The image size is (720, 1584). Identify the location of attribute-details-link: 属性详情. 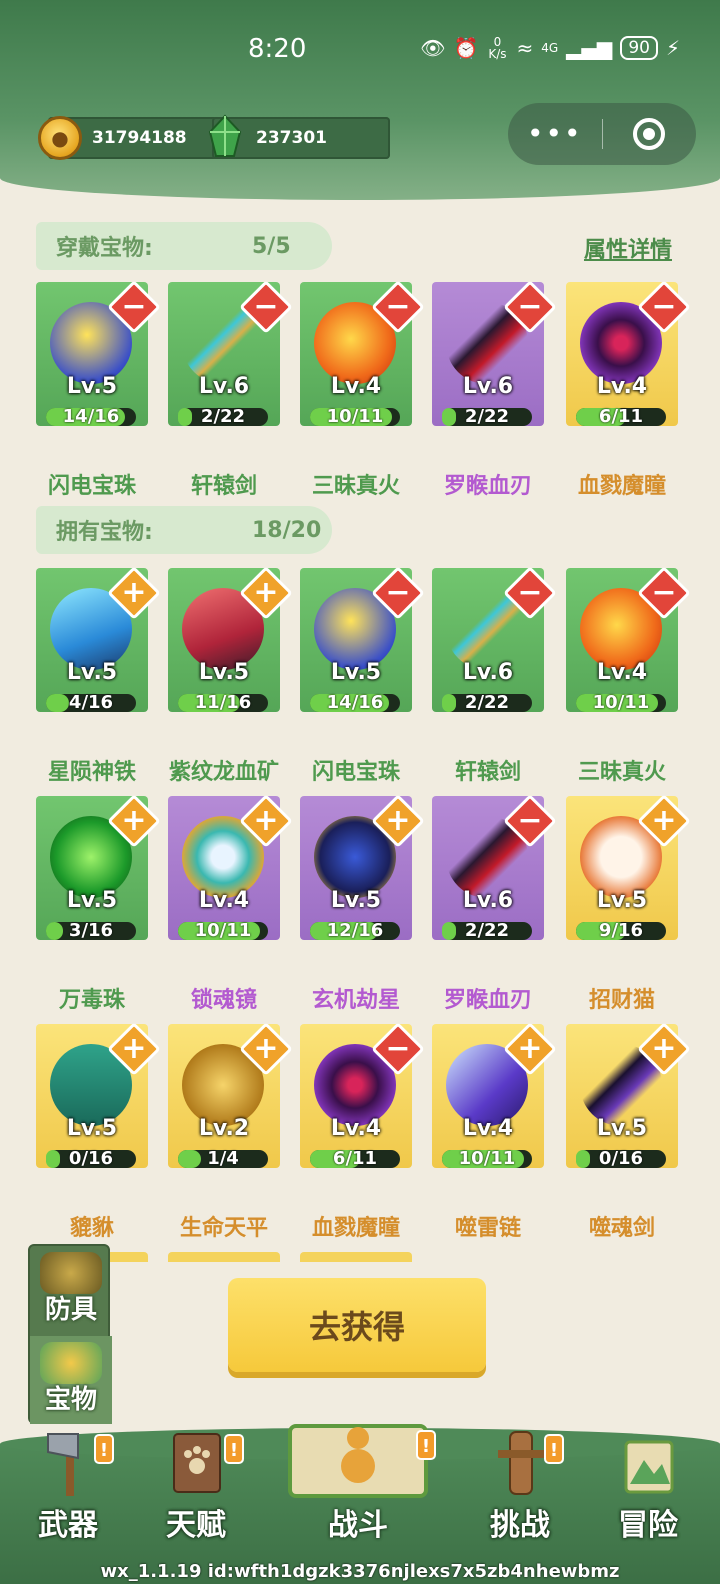
(628, 248).